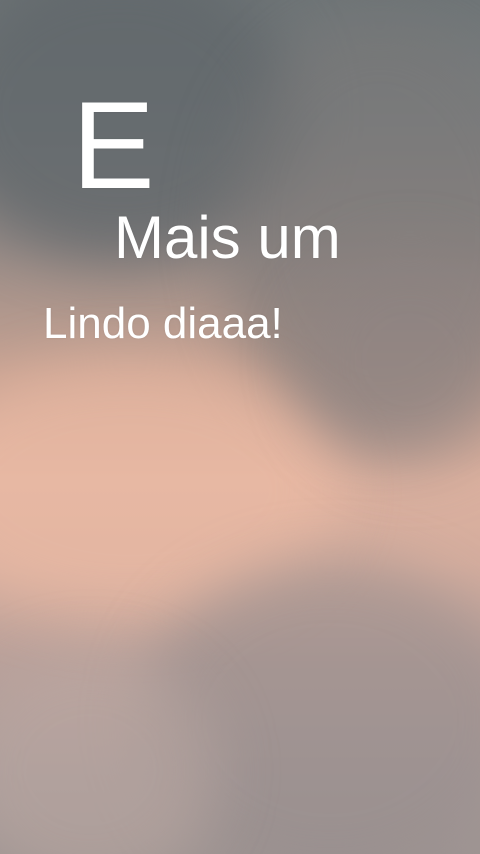 Image resolution: width=480 pixels, height=854 pixels. Describe the element at coordinates (227, 237) in the screenshot. I see `caption-line-2: Mais um` at that location.